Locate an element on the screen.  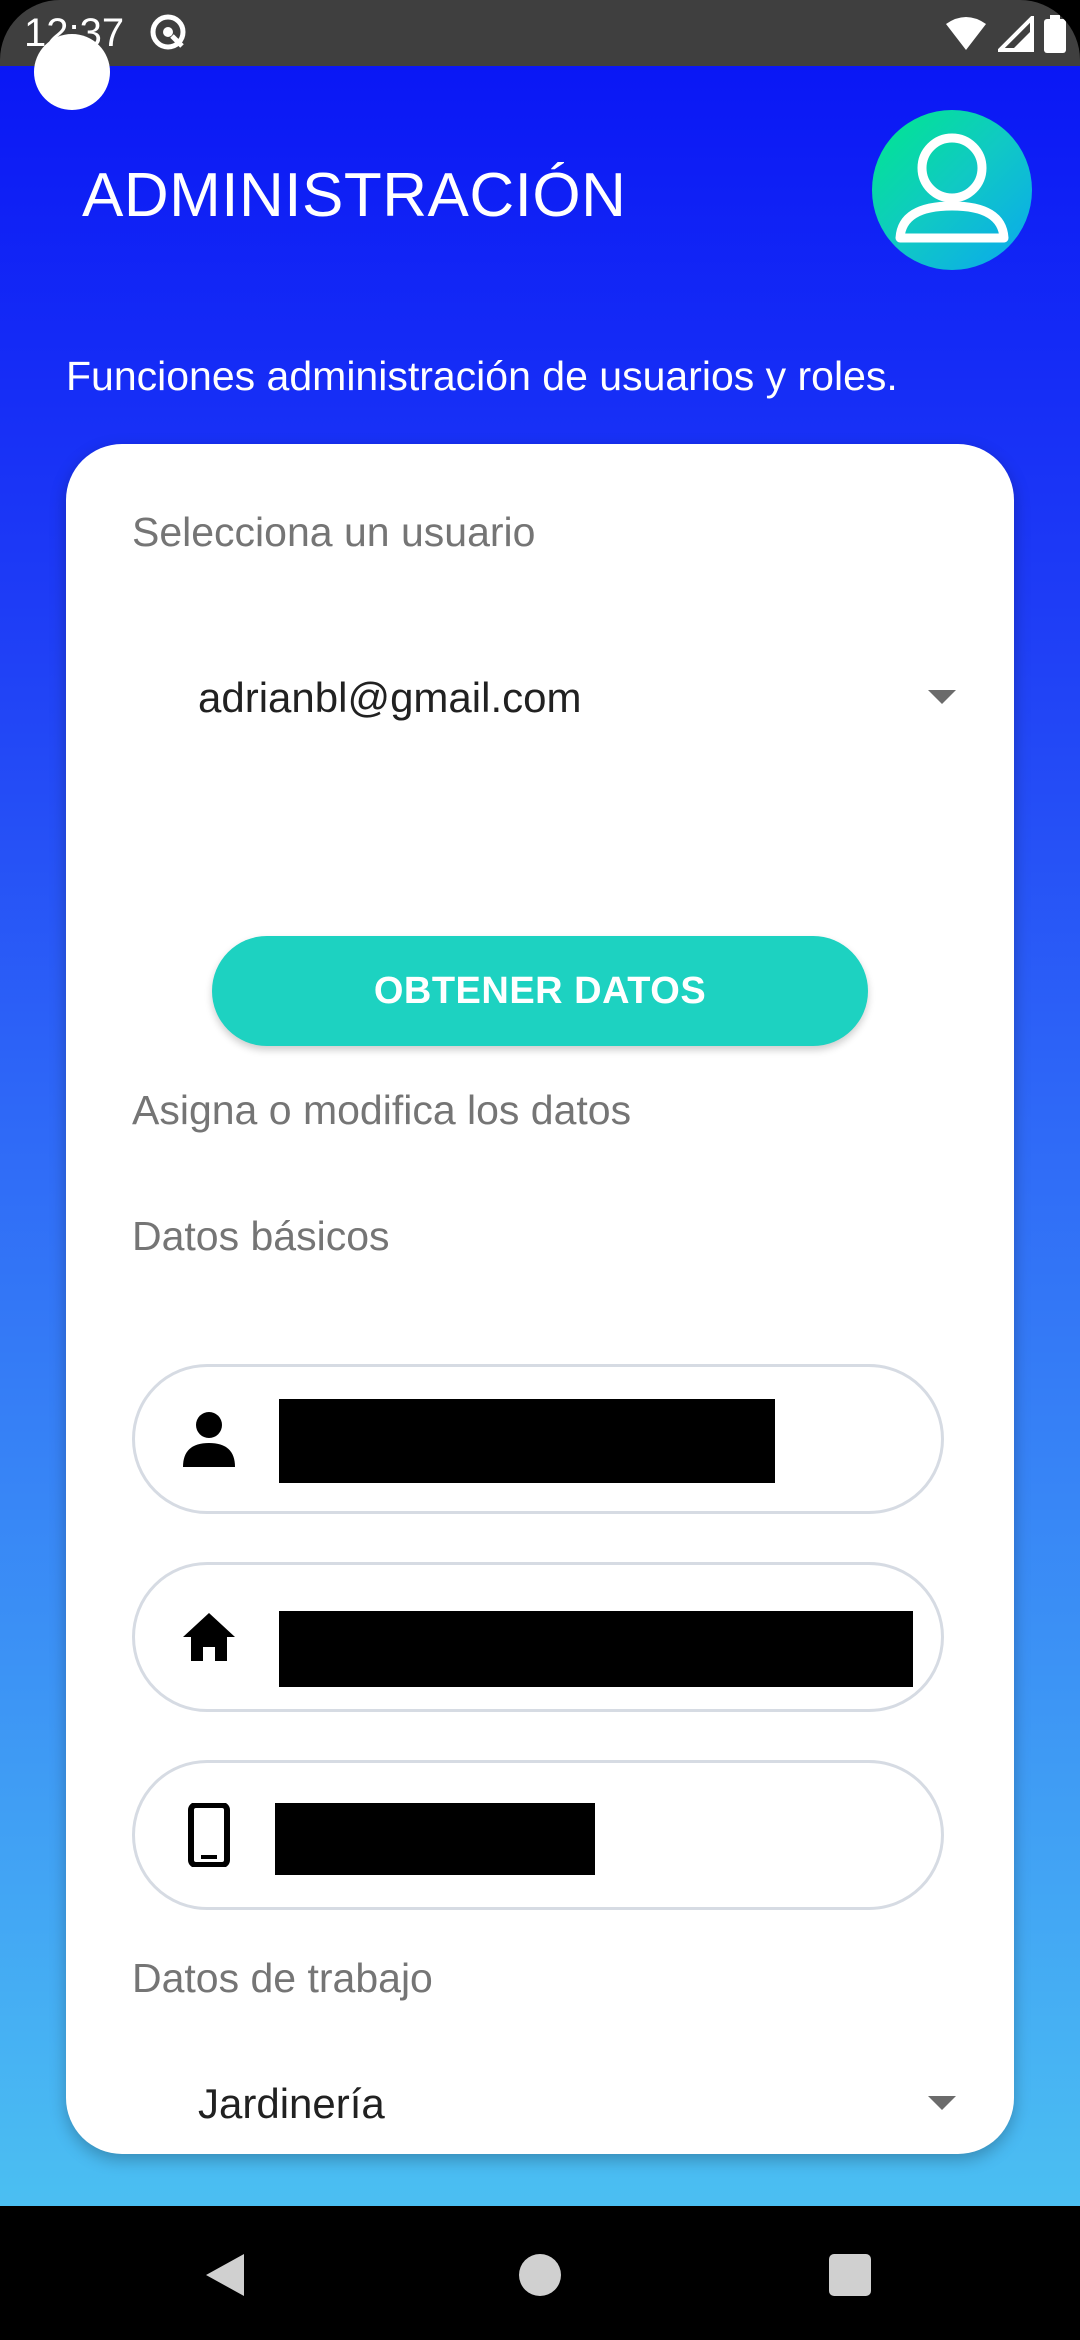
person-icon is located at coordinates (209, 1439).